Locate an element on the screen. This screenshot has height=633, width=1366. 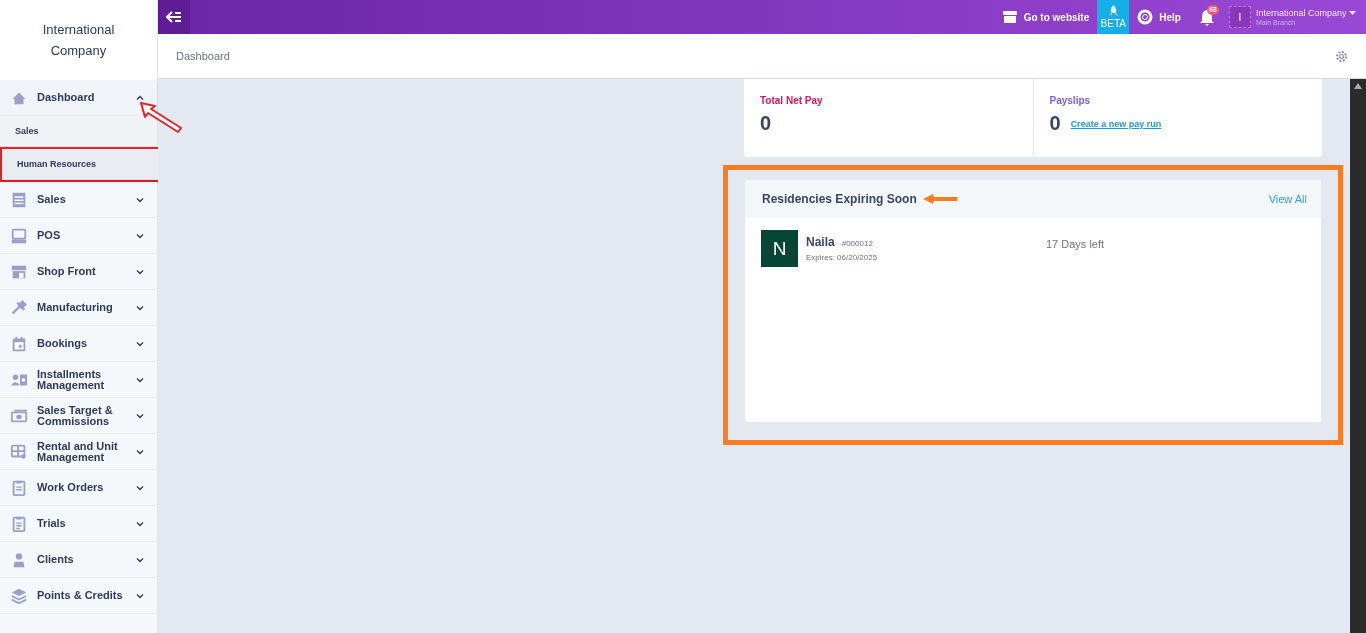
arrow-annotation is located at coordinates (939, 199).